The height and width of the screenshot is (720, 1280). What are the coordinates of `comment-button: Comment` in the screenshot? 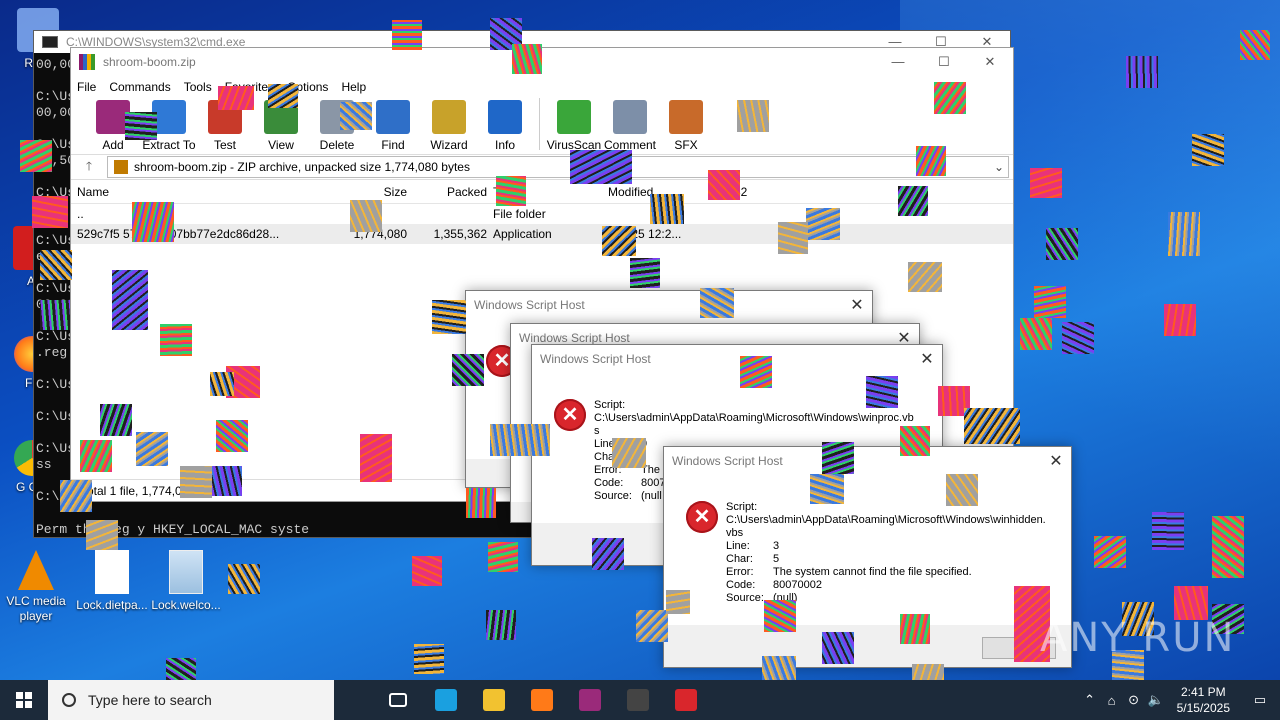 It's located at (630, 125).